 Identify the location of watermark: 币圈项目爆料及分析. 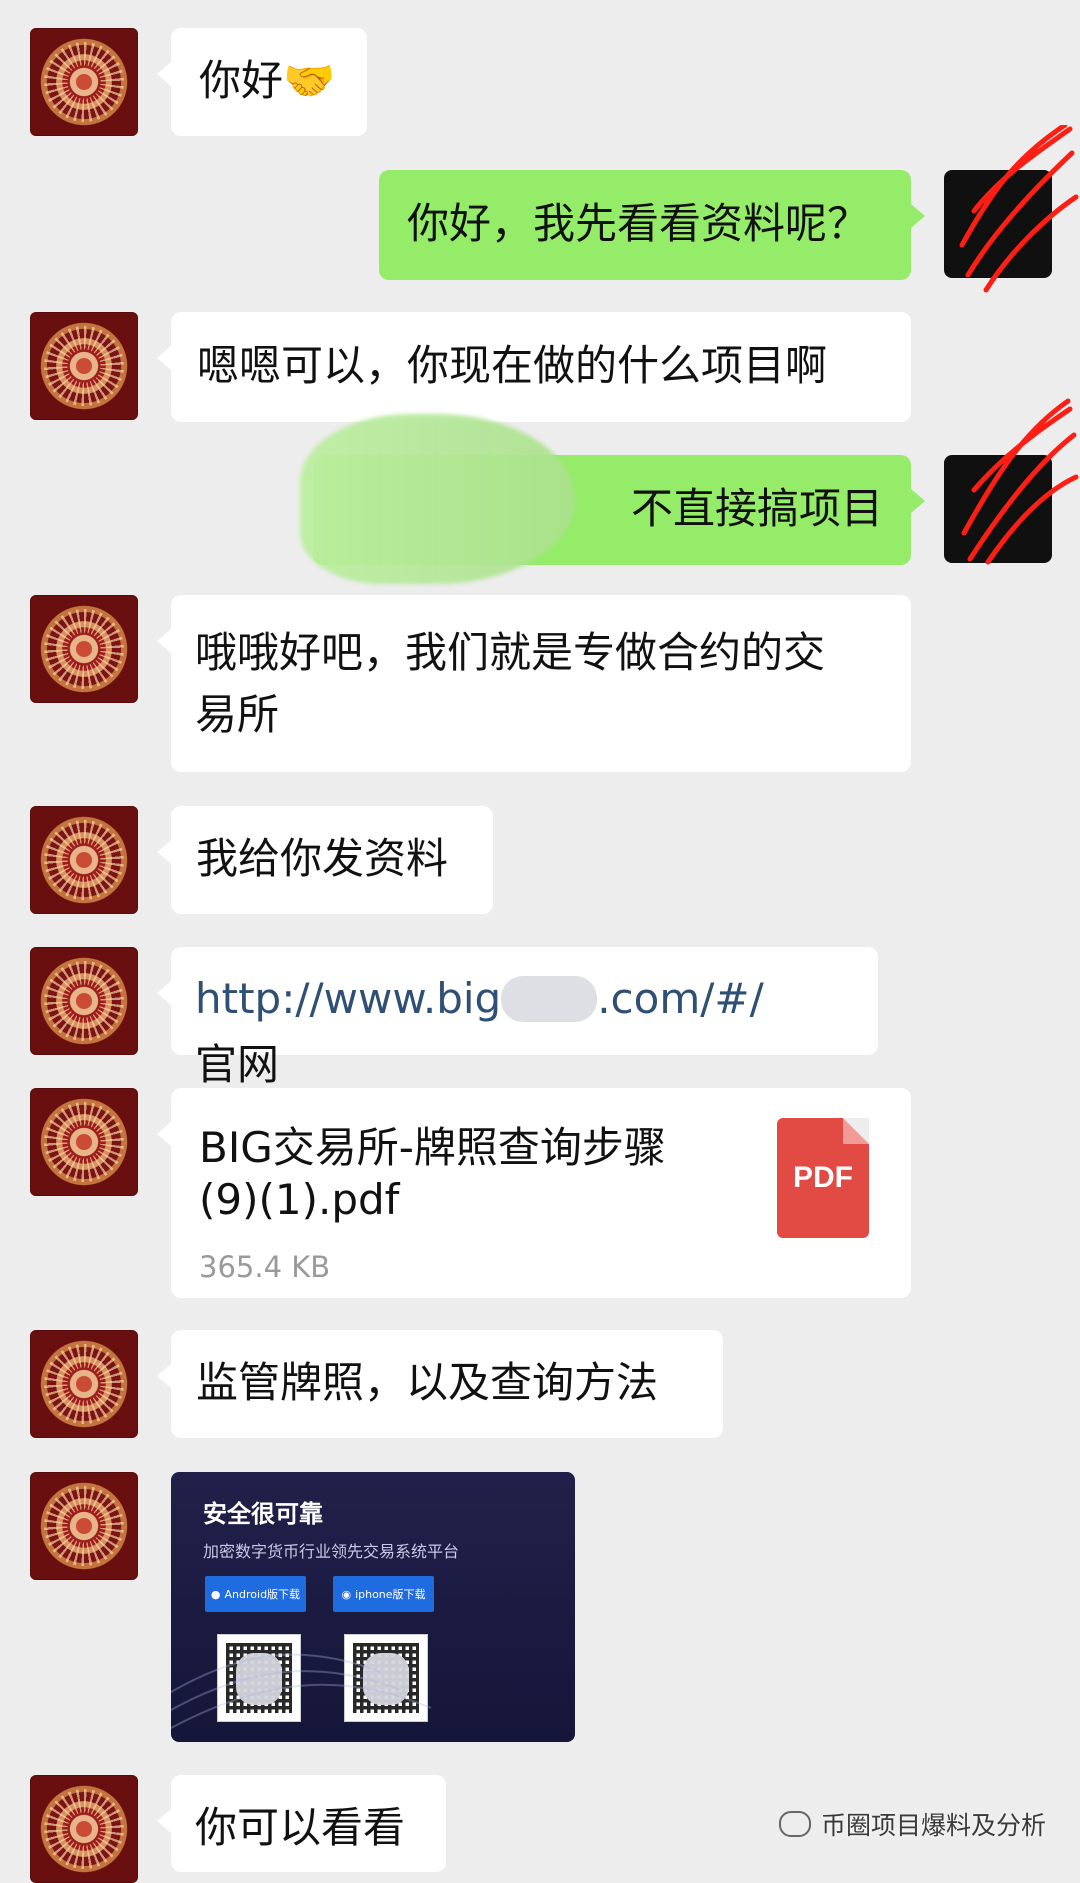
(912, 1824).